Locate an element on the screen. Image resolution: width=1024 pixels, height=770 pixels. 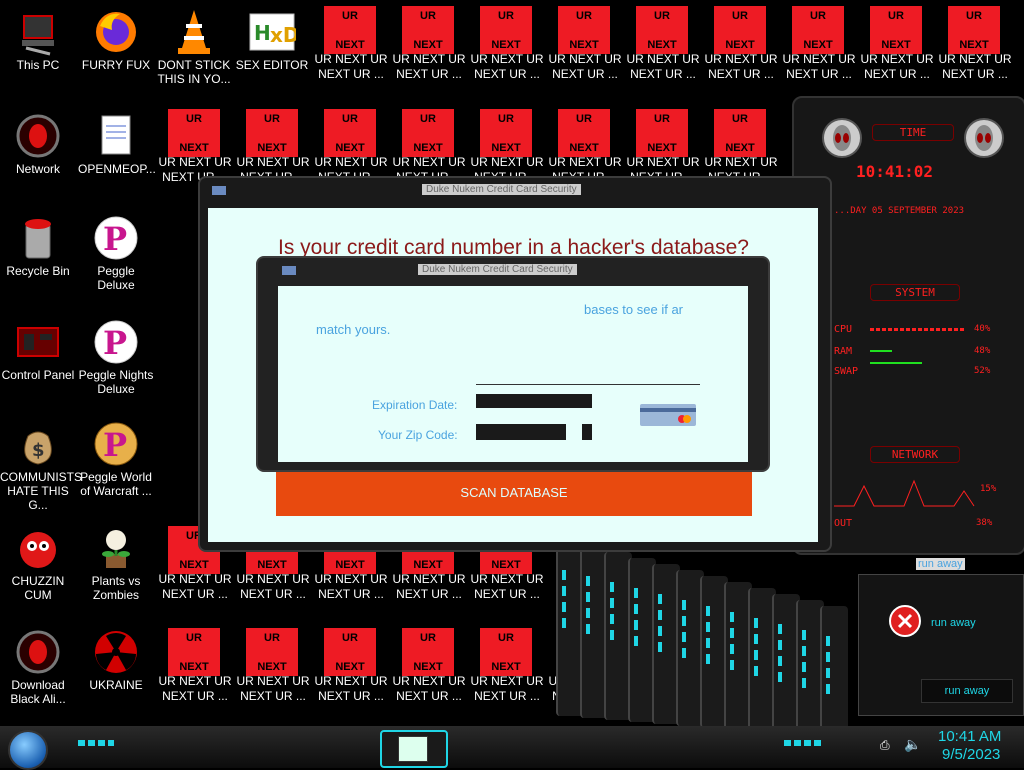
desktop-icon-label: Peggle Nights Deluxe is located at coordinates (116, 382).